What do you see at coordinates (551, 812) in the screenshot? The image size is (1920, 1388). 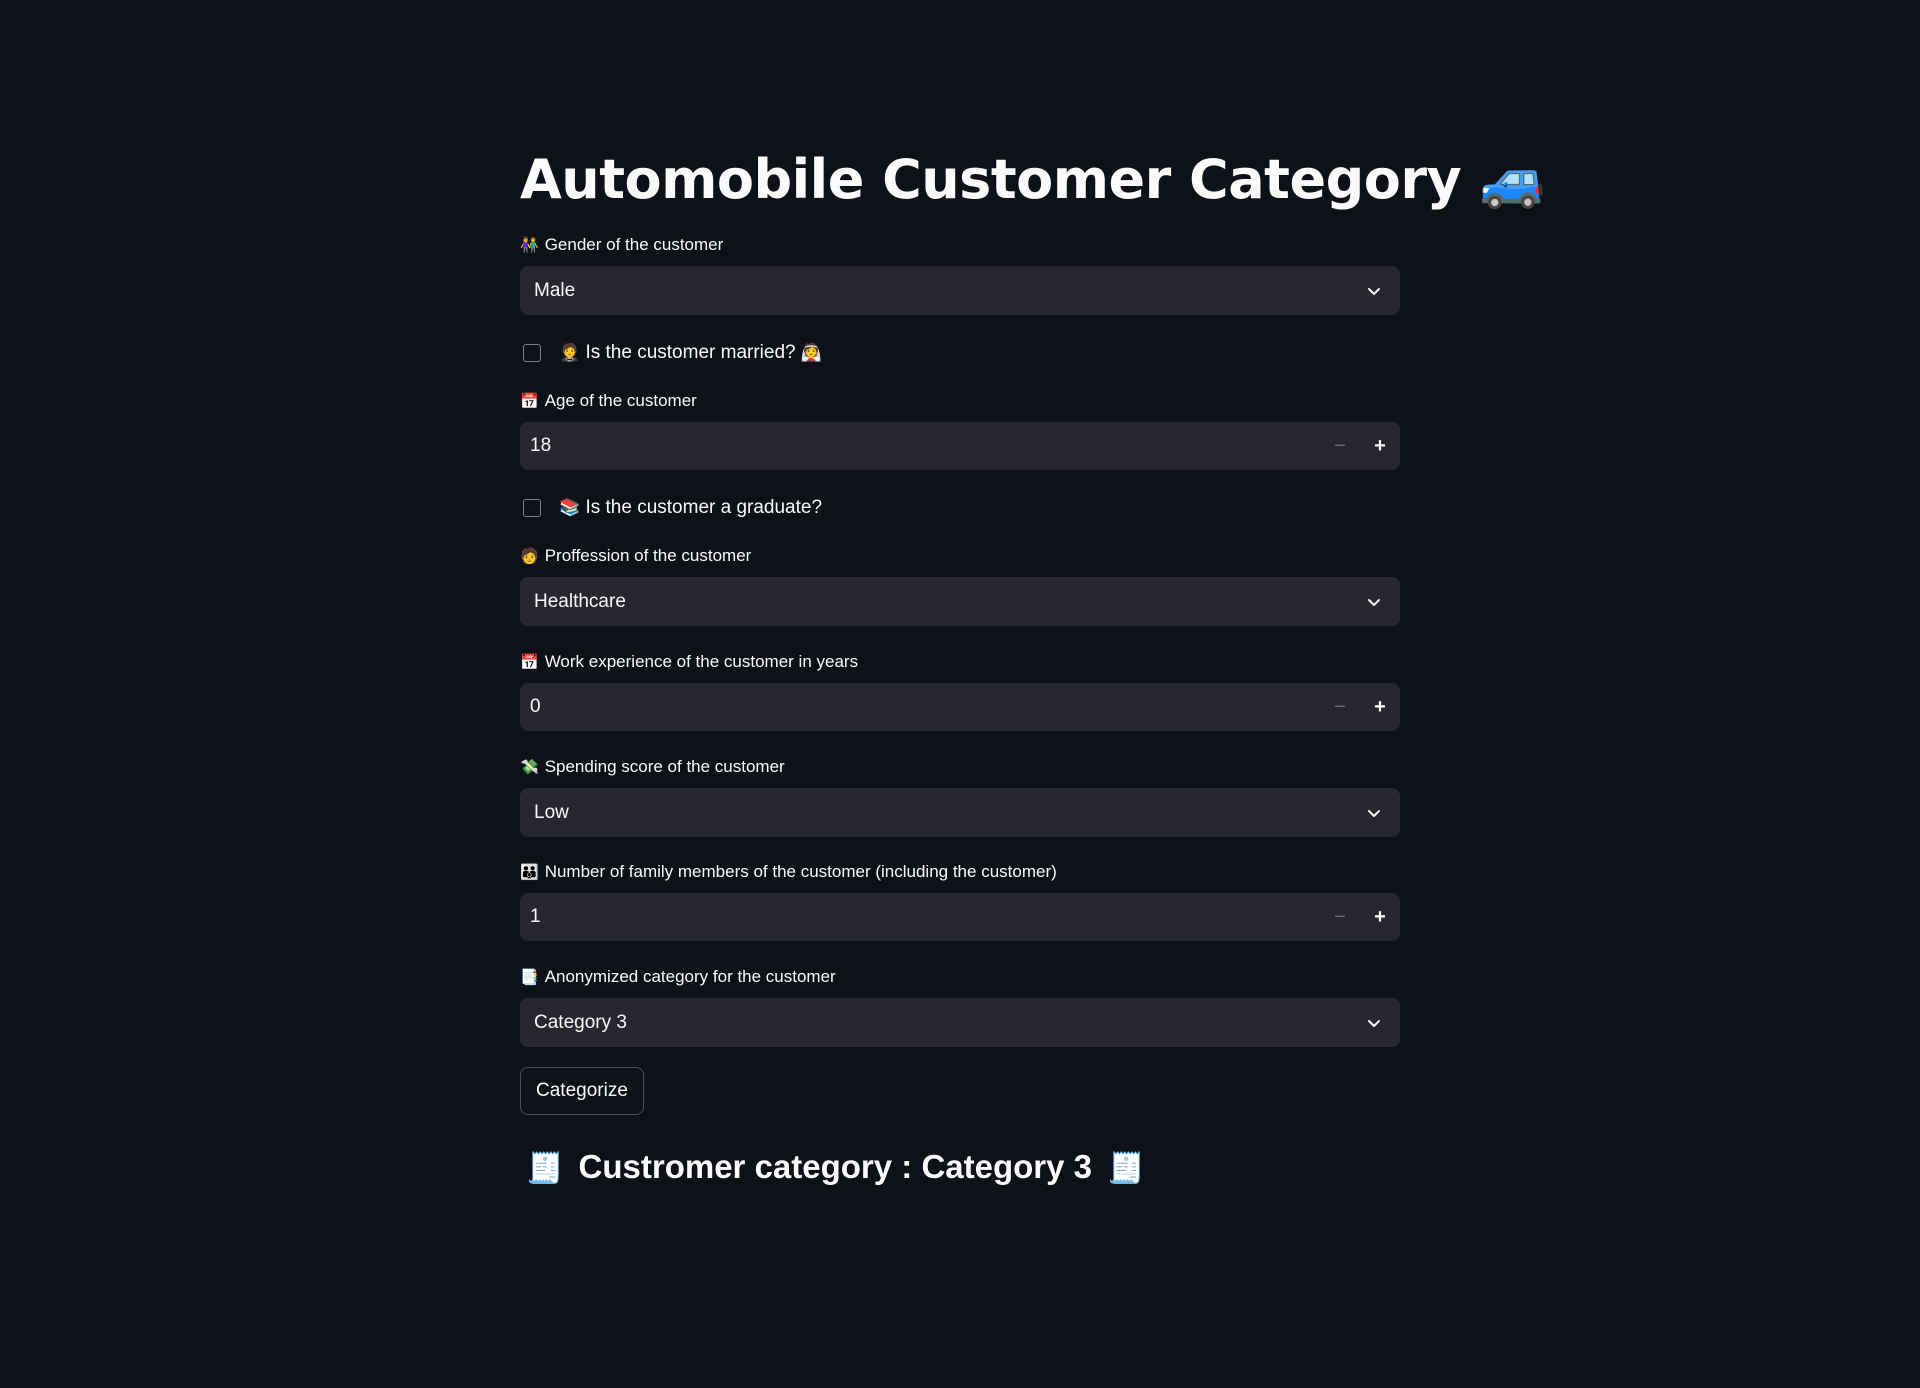 I see `spending-selected-value: Low` at bounding box center [551, 812].